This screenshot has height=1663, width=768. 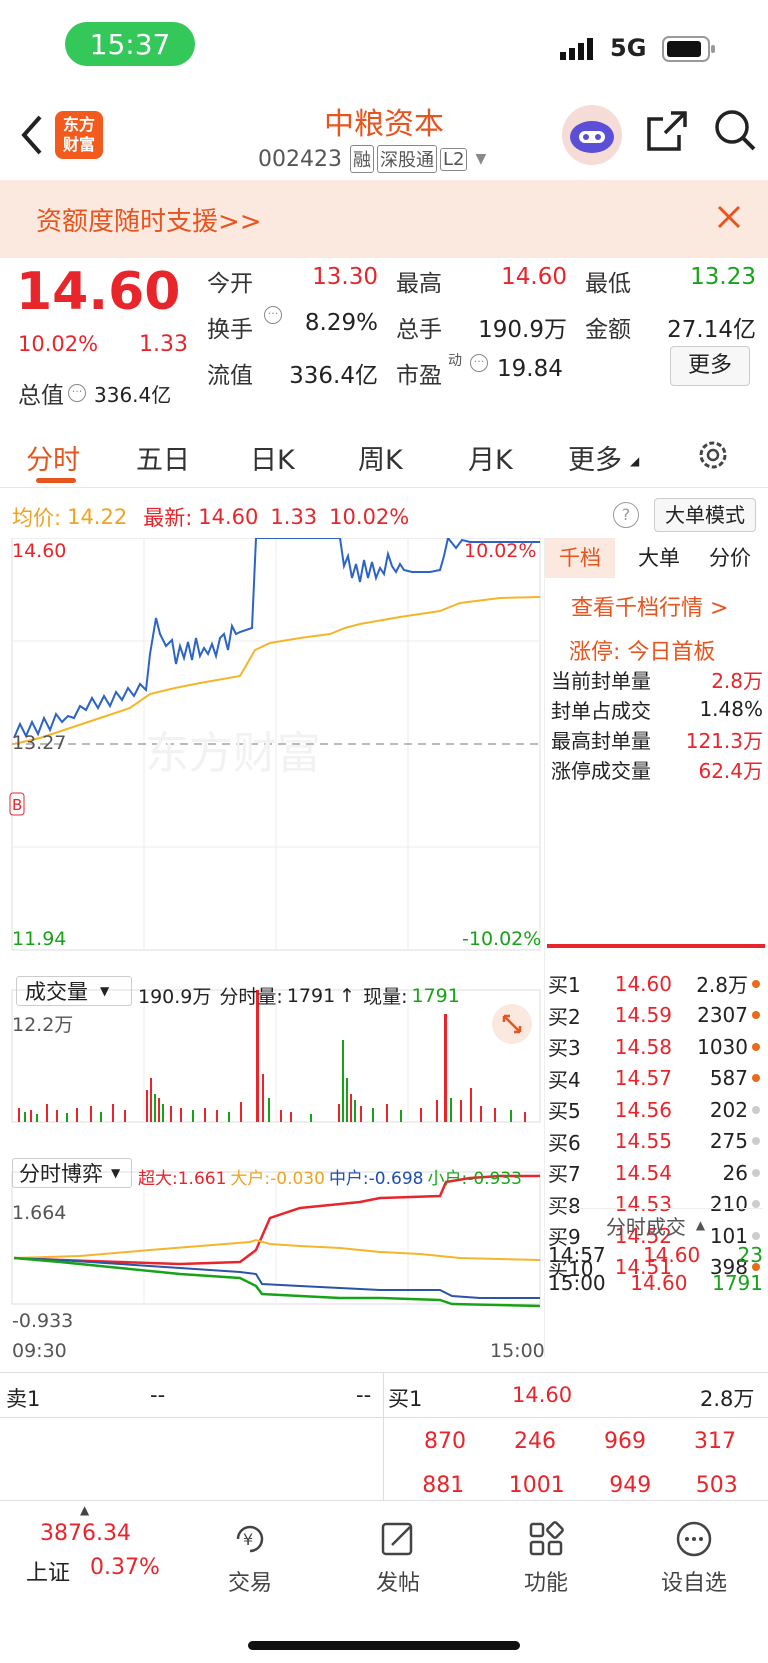 I want to click on share-icon, so click(x=667, y=133).